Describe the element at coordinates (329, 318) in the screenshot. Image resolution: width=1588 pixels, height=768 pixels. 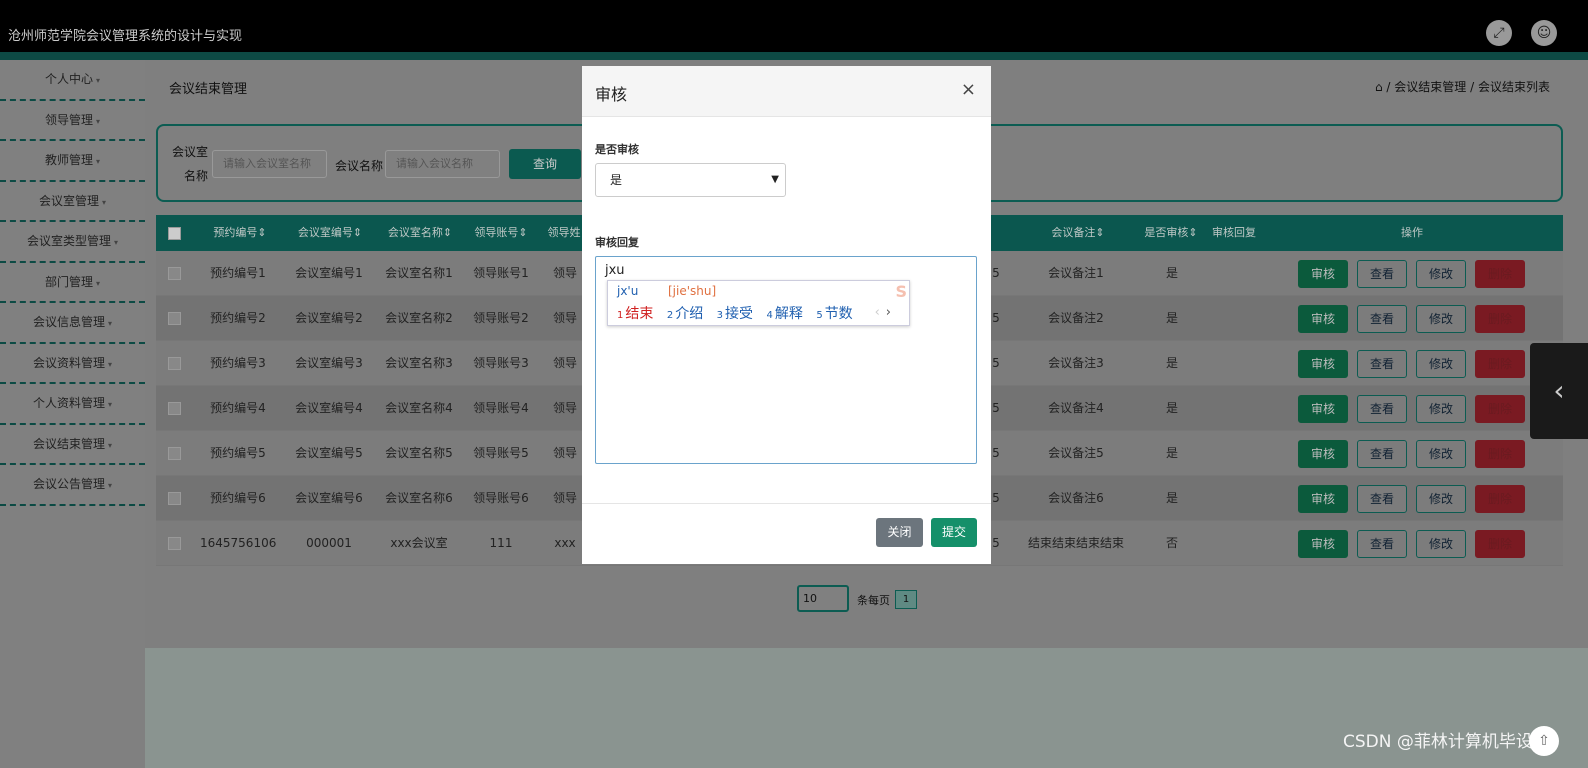
I see `cell-room-no: 会议室编号2` at that location.